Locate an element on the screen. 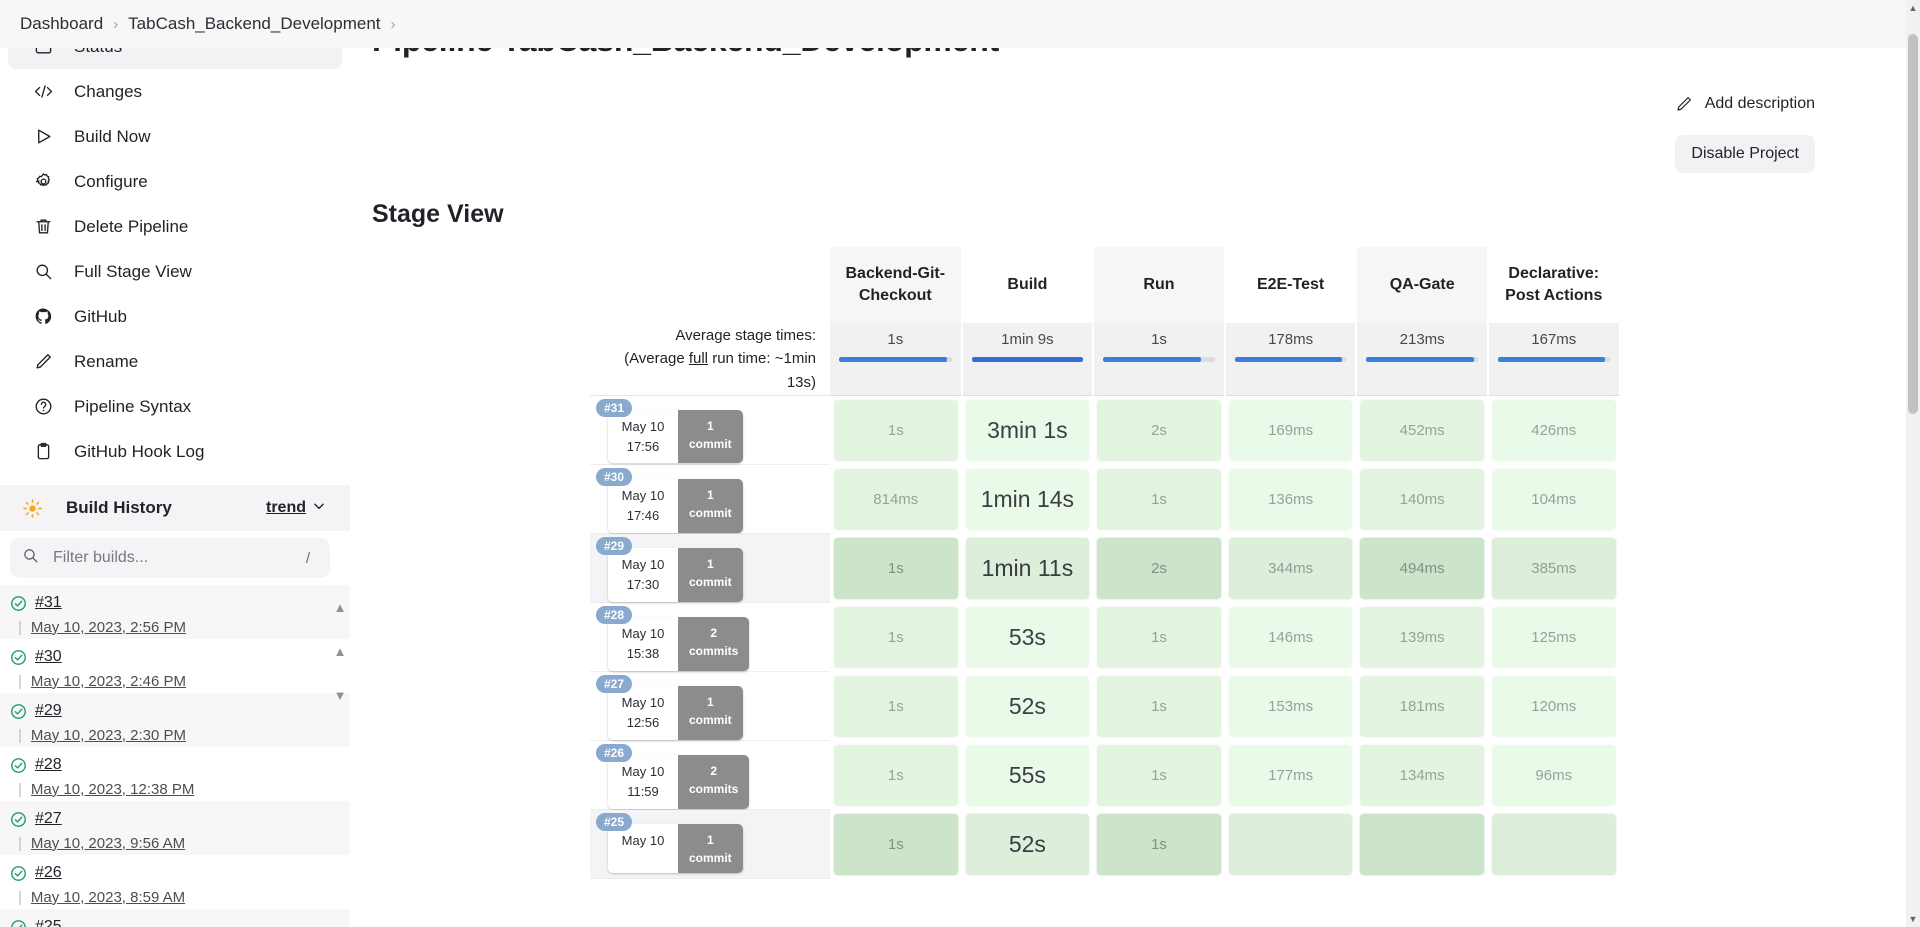  sidebar-item-github-hook-log: GitHub Hook Log is located at coordinates (175, 451).